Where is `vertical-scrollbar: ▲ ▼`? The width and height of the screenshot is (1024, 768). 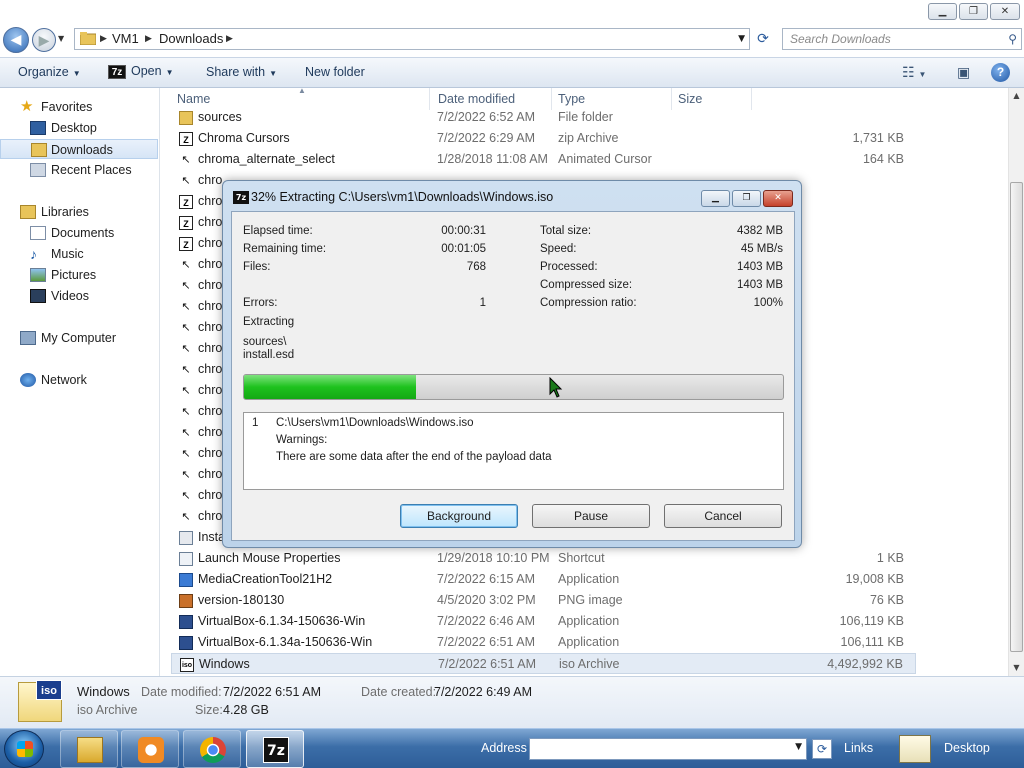
vertical-scrollbar: ▲ ▼ is located at coordinates (1016, 382).